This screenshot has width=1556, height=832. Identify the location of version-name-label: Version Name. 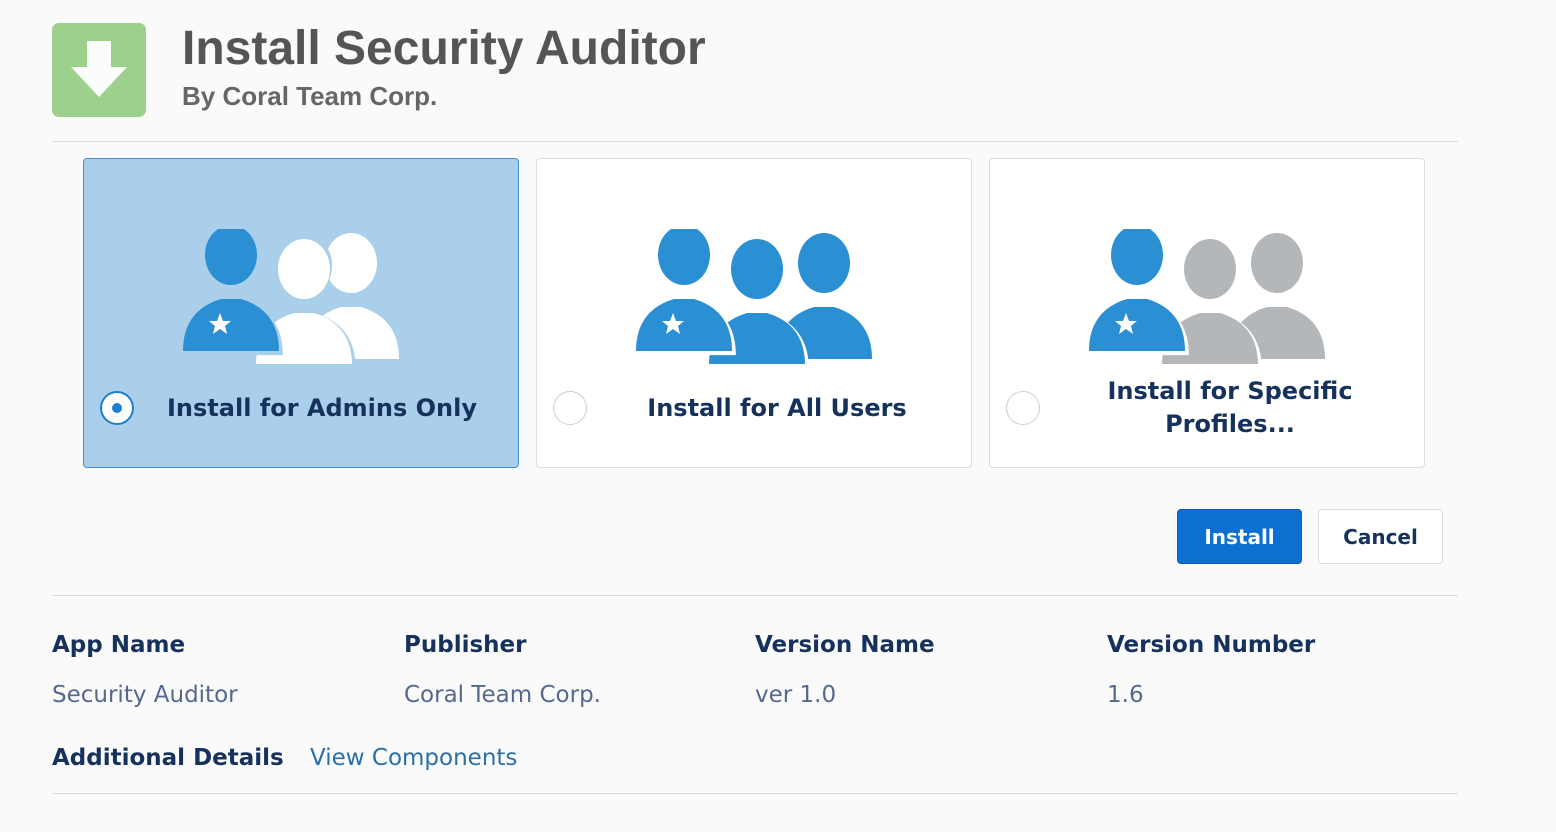
(845, 645).